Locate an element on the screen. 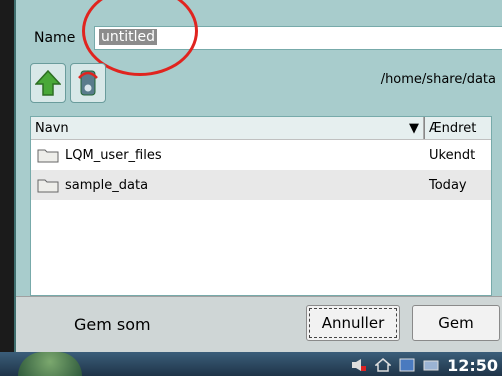 The height and width of the screenshot is (376, 502). system-tray: 12:50 is located at coordinates (426, 365).